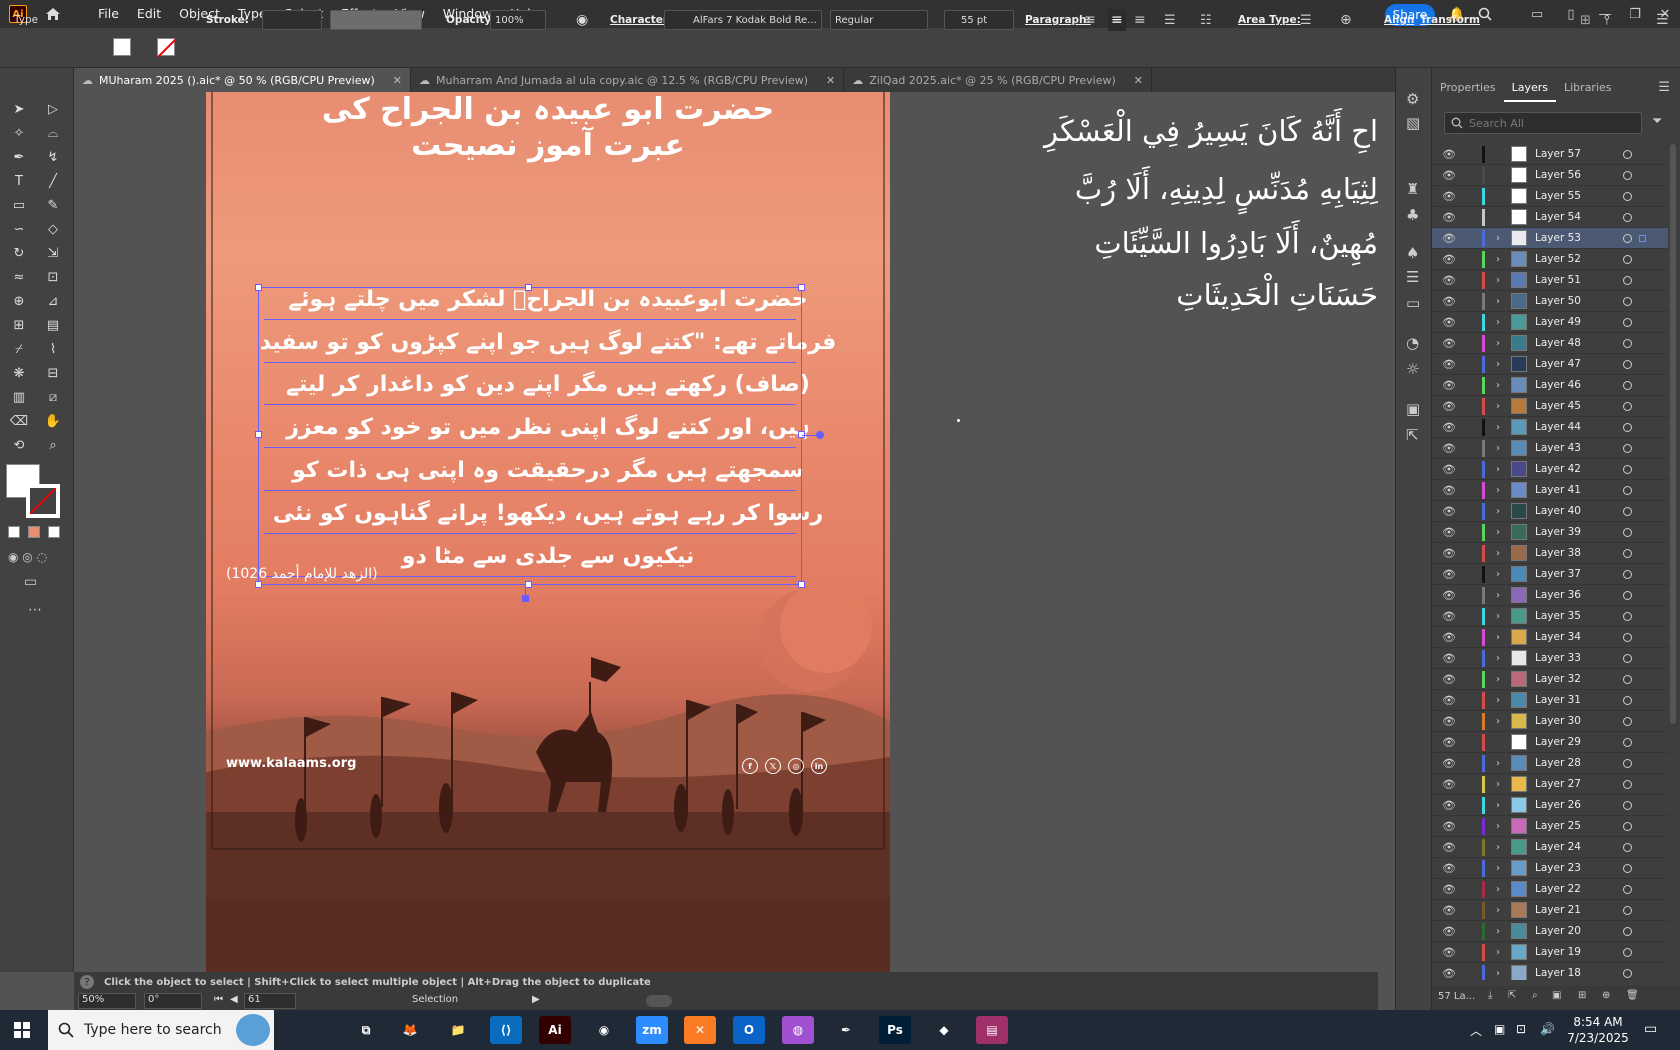 The image size is (1680, 1050). Describe the element at coordinates (258, 434) in the screenshot. I see `selection-handle` at that location.